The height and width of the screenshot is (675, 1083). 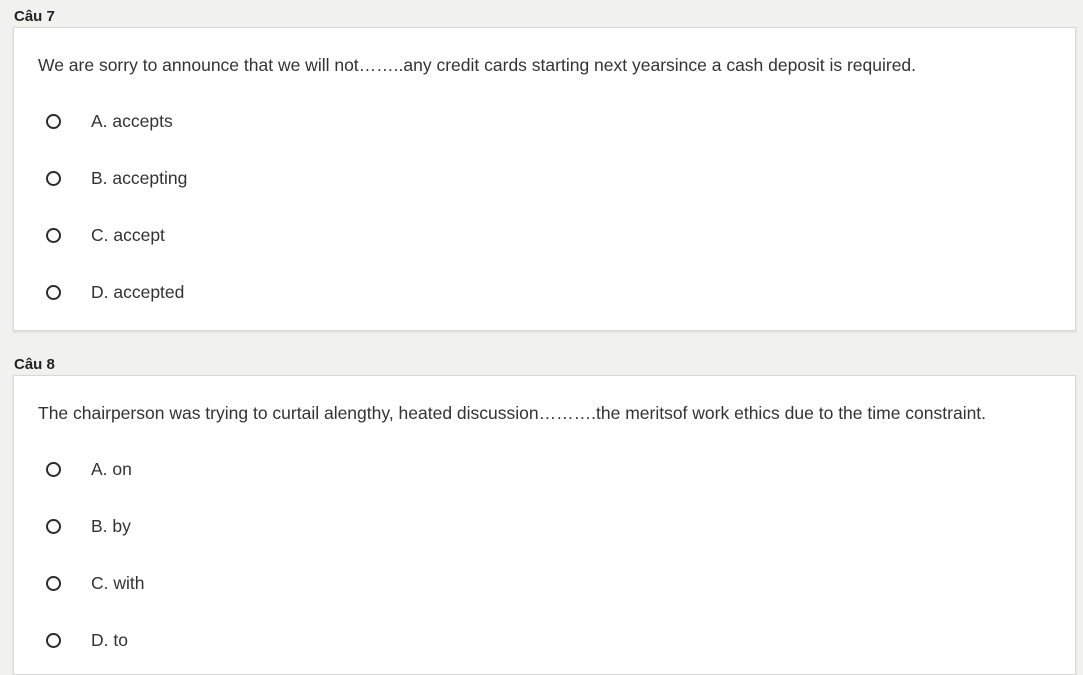 I want to click on question-7-option-a: A. accepts, so click(x=109, y=121).